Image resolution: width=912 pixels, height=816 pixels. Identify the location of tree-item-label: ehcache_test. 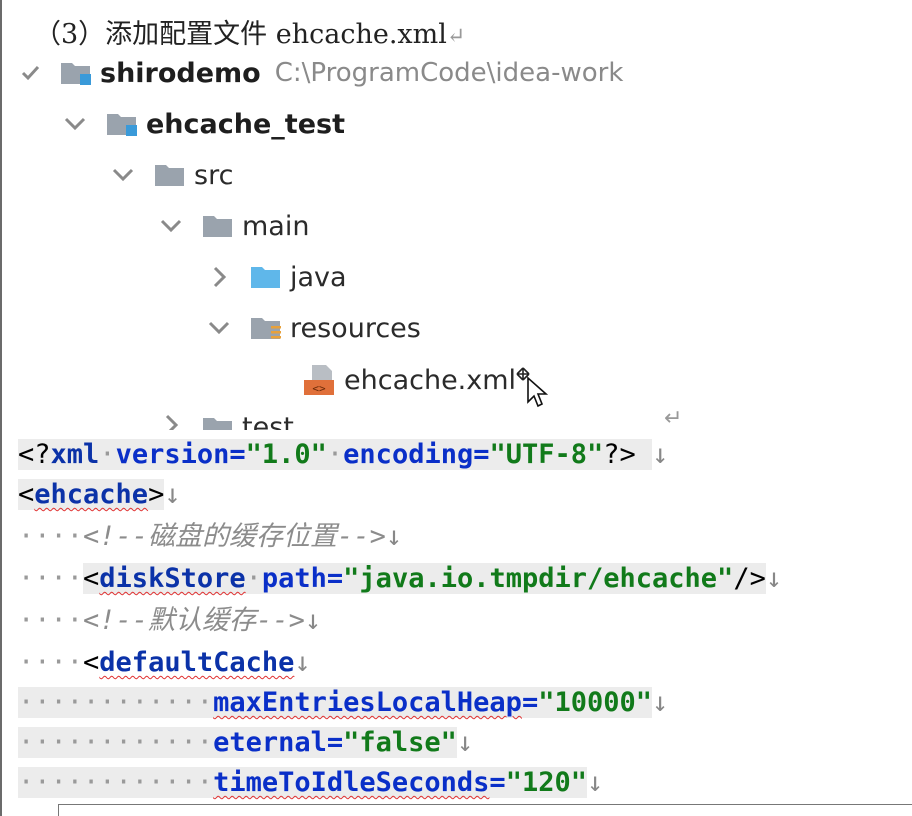
(245, 124).